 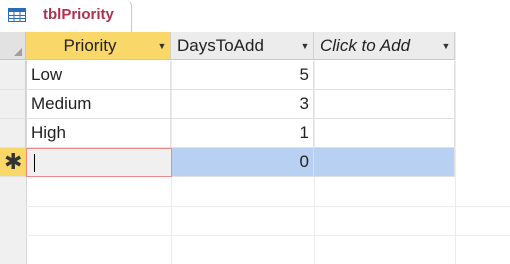 I want to click on table-icon, so click(x=17, y=15).